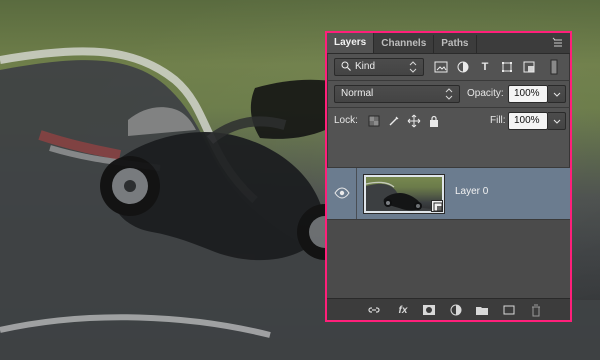 Image resolution: width=600 pixels, height=360 pixels. I want to click on adjustment-filter-icon, so click(463, 67).